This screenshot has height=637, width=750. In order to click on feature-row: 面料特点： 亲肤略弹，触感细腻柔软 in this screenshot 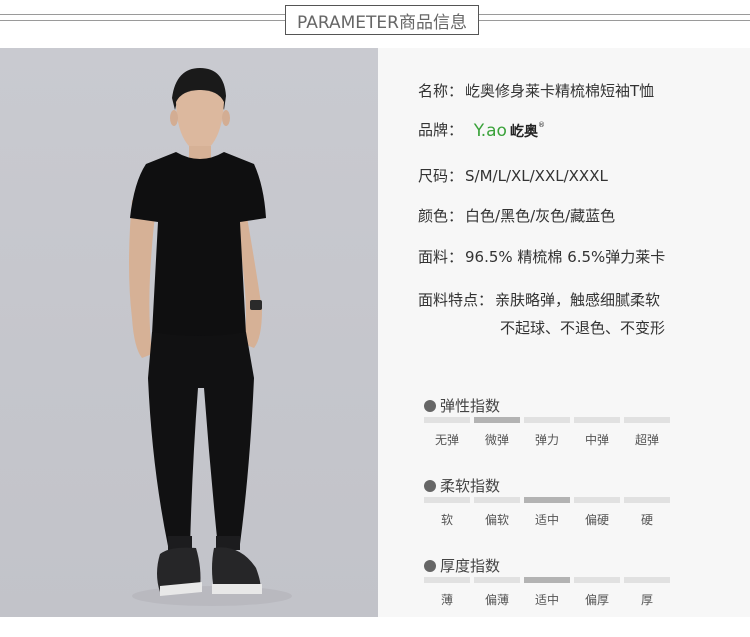, I will do `click(539, 299)`.